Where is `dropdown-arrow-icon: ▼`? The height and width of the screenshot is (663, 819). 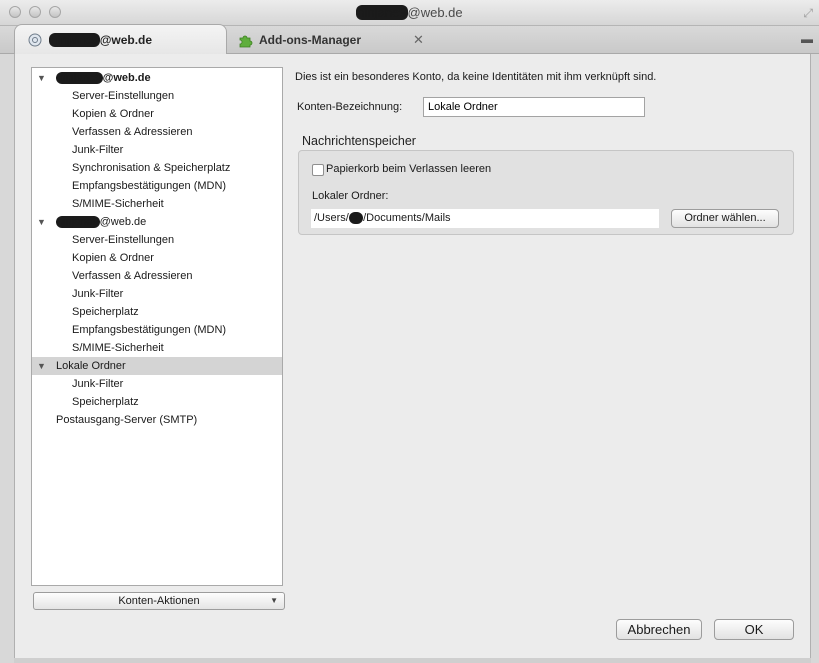
dropdown-arrow-icon: ▼ is located at coordinates (274, 600).